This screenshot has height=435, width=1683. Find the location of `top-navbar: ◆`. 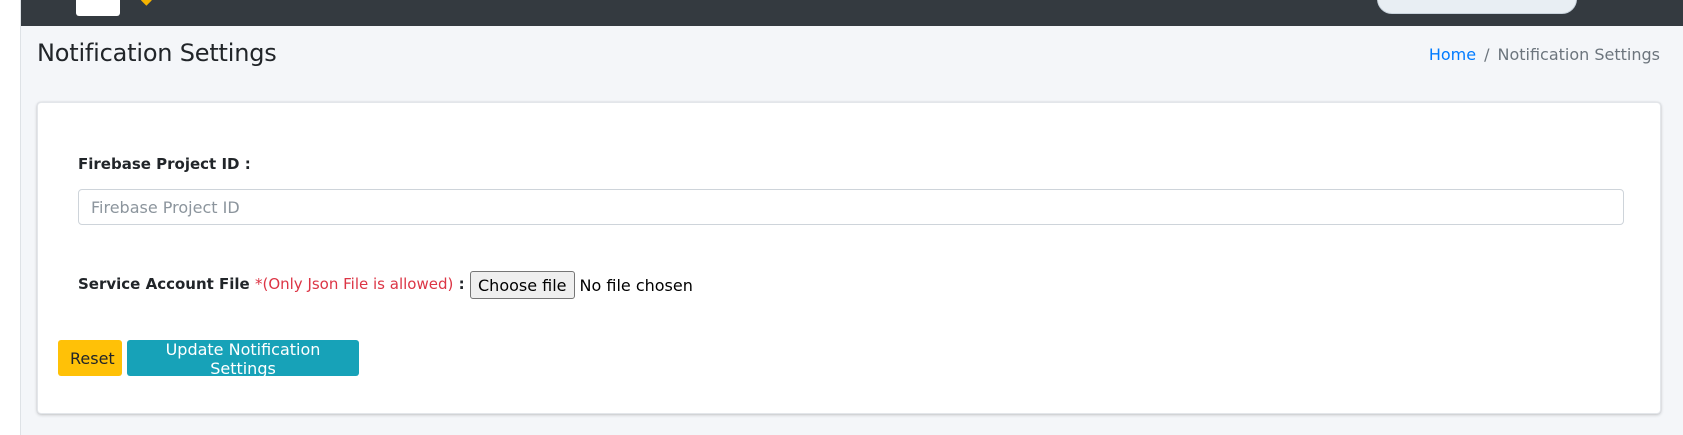

top-navbar: ◆ is located at coordinates (852, 13).